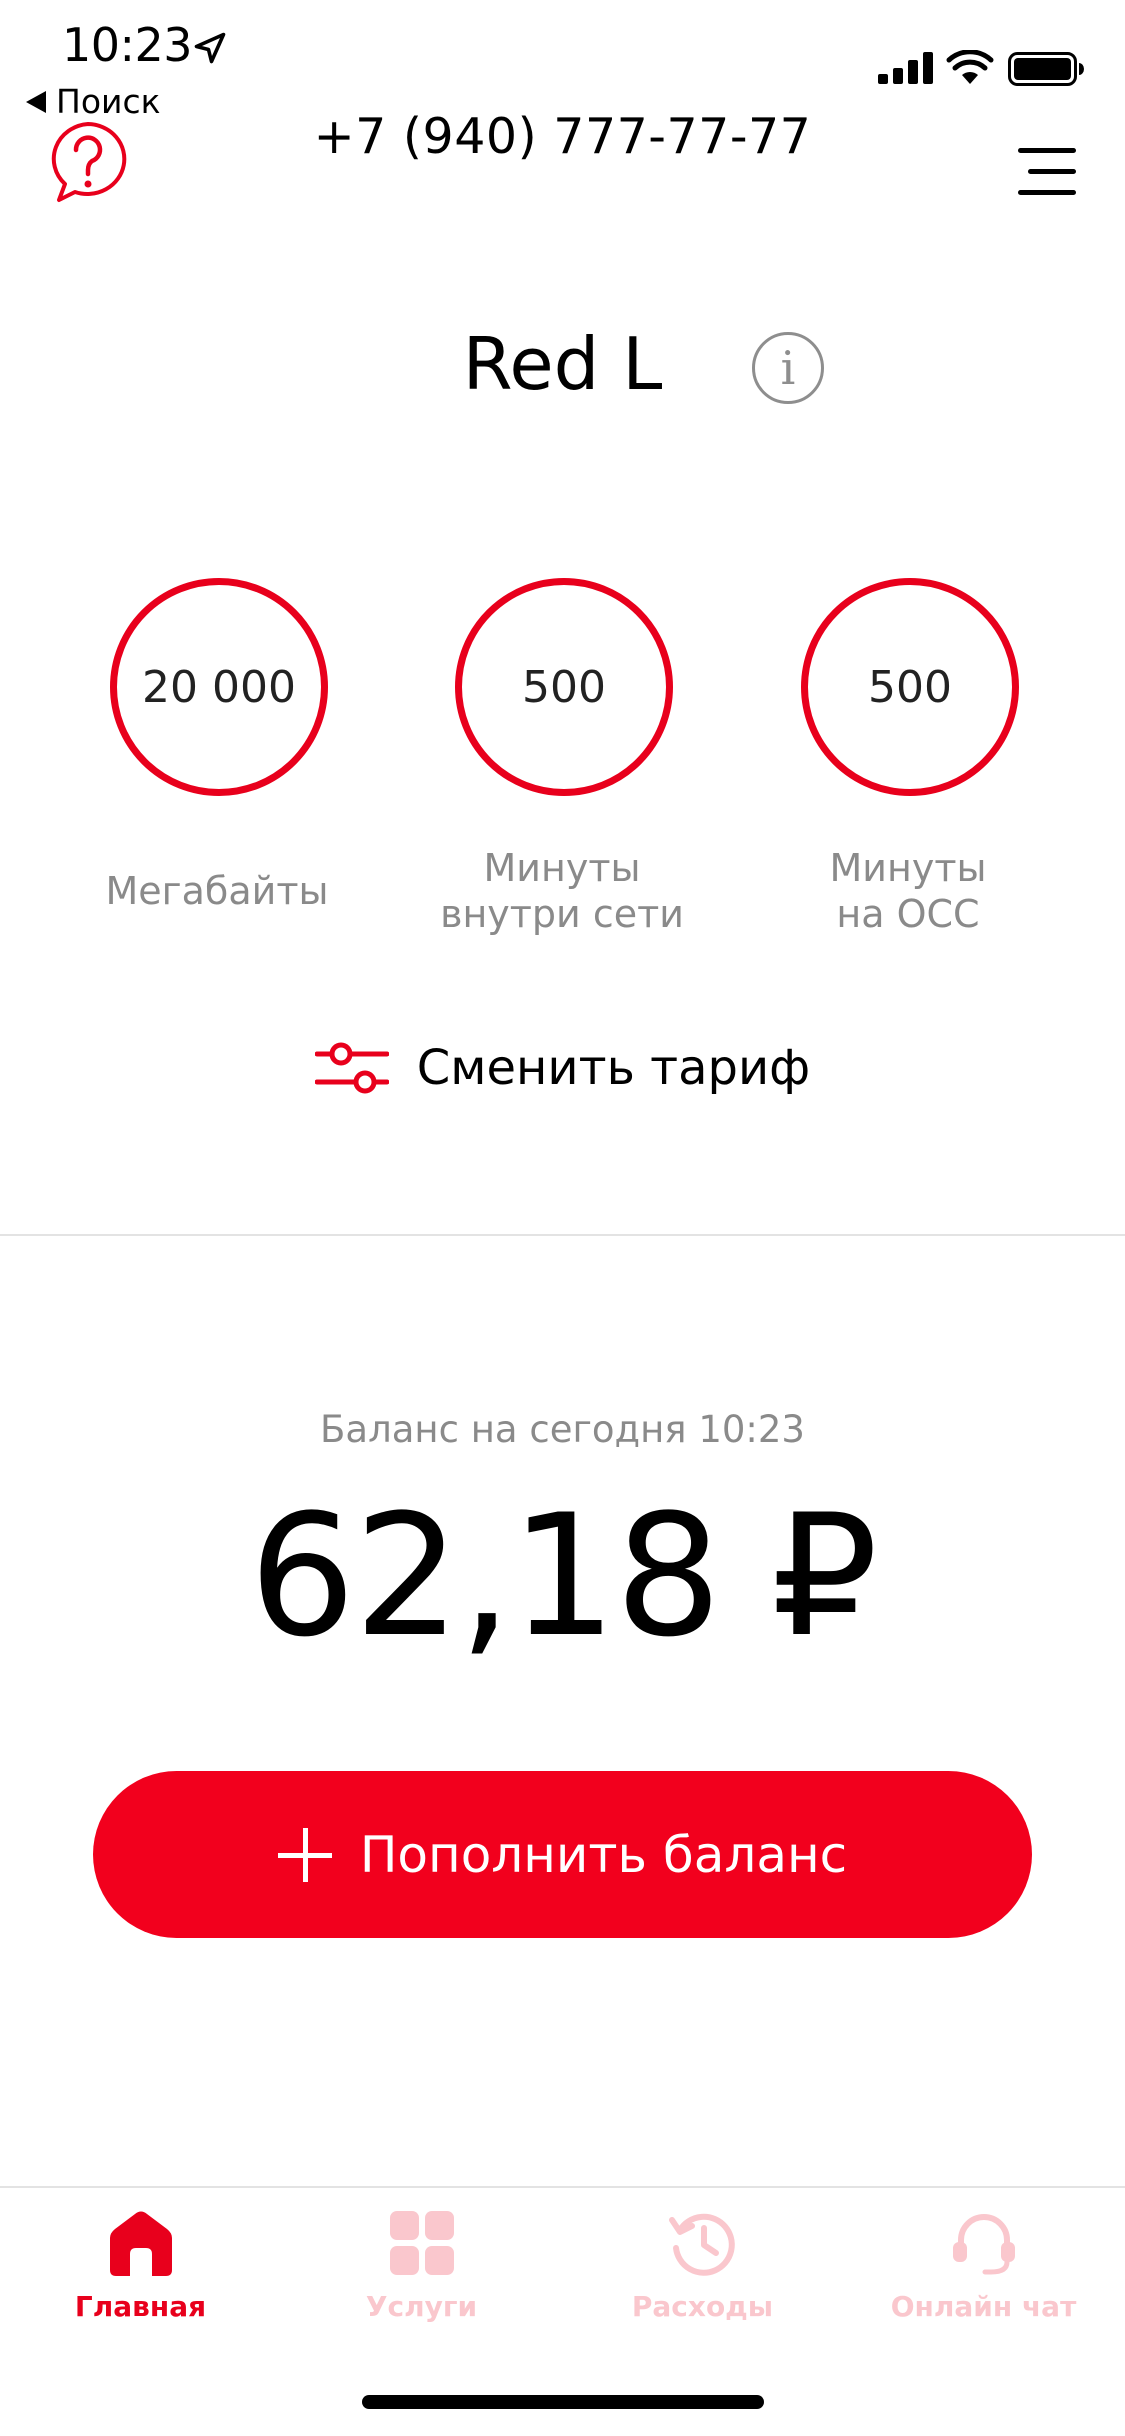 The height and width of the screenshot is (2436, 1125). Describe the element at coordinates (562, 136) in the screenshot. I see `phone-number-title: +7 (940) 777-77-77` at that location.